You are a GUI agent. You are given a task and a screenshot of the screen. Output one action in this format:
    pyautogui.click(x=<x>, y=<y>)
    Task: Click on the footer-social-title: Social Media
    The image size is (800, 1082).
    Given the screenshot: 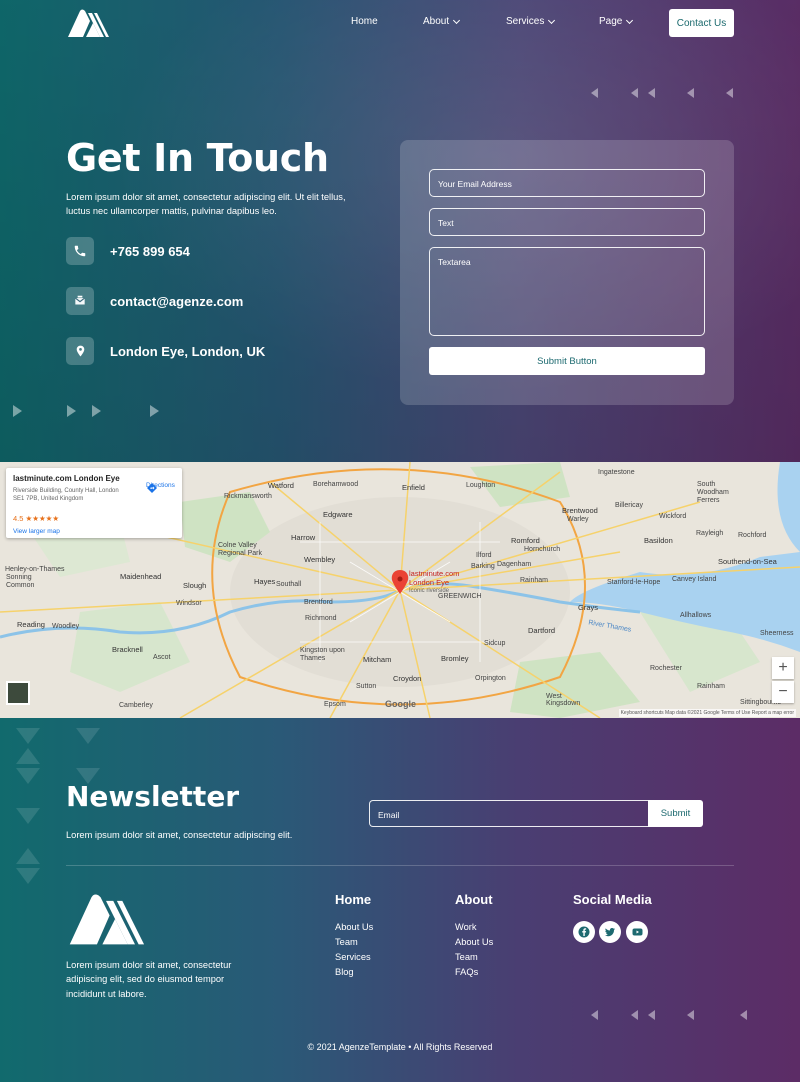 What is the action you would take?
    pyautogui.click(x=612, y=899)
    